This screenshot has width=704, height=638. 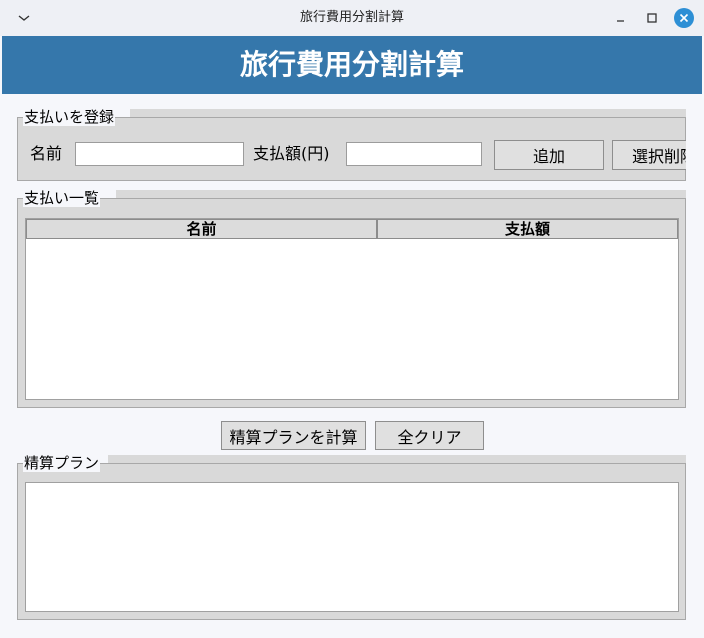 What do you see at coordinates (62, 463) in the screenshot?
I see `plan-frame-label: 精算プラン` at bounding box center [62, 463].